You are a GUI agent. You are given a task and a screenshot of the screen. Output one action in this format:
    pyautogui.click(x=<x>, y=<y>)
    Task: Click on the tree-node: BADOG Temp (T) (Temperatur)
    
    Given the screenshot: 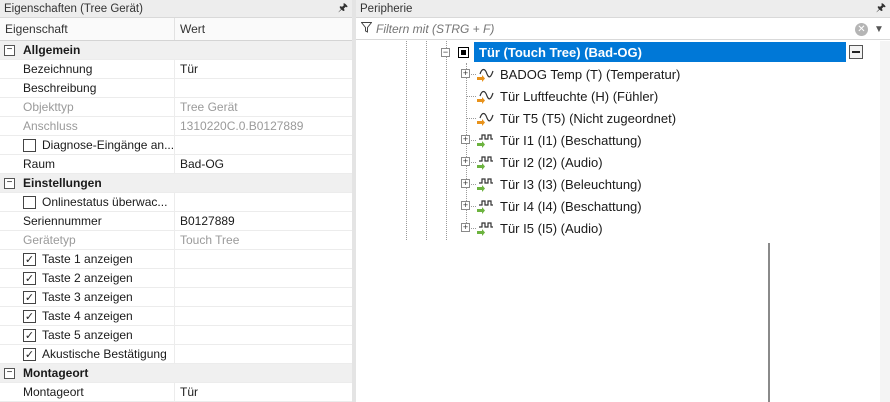 What is the action you would take?
    pyautogui.click(x=578, y=74)
    